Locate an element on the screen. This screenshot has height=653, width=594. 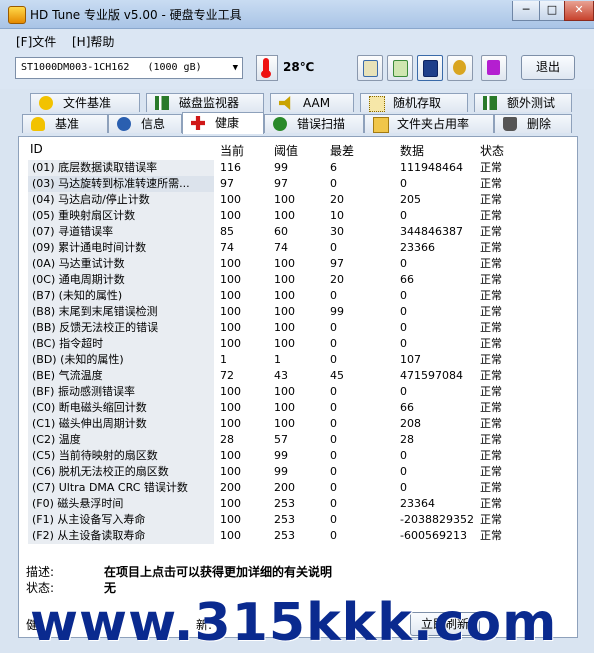
column-worst: 最差 is located at coordinates (342, 150).